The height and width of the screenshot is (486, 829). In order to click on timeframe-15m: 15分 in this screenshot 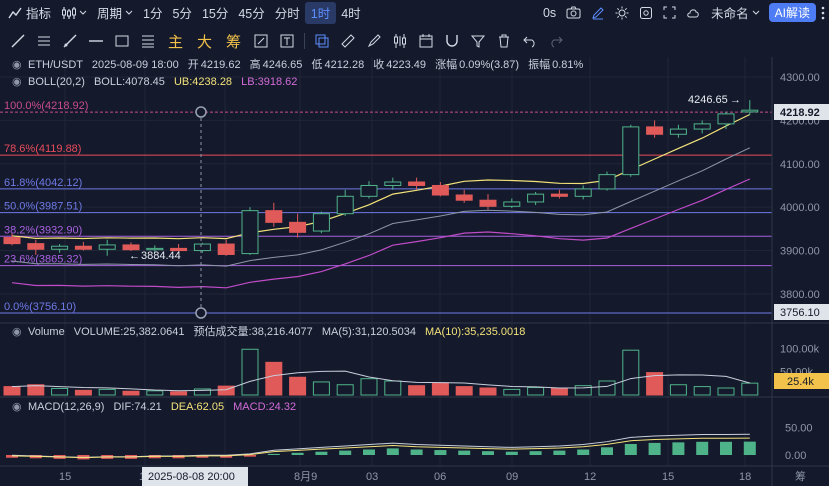, I will do `click(215, 13)`.